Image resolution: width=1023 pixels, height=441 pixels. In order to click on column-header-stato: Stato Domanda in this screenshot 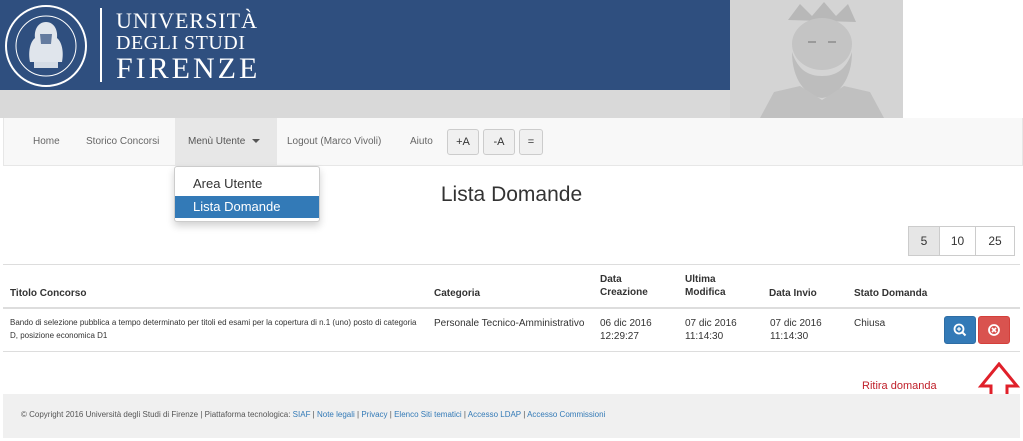, I will do `click(890, 293)`.